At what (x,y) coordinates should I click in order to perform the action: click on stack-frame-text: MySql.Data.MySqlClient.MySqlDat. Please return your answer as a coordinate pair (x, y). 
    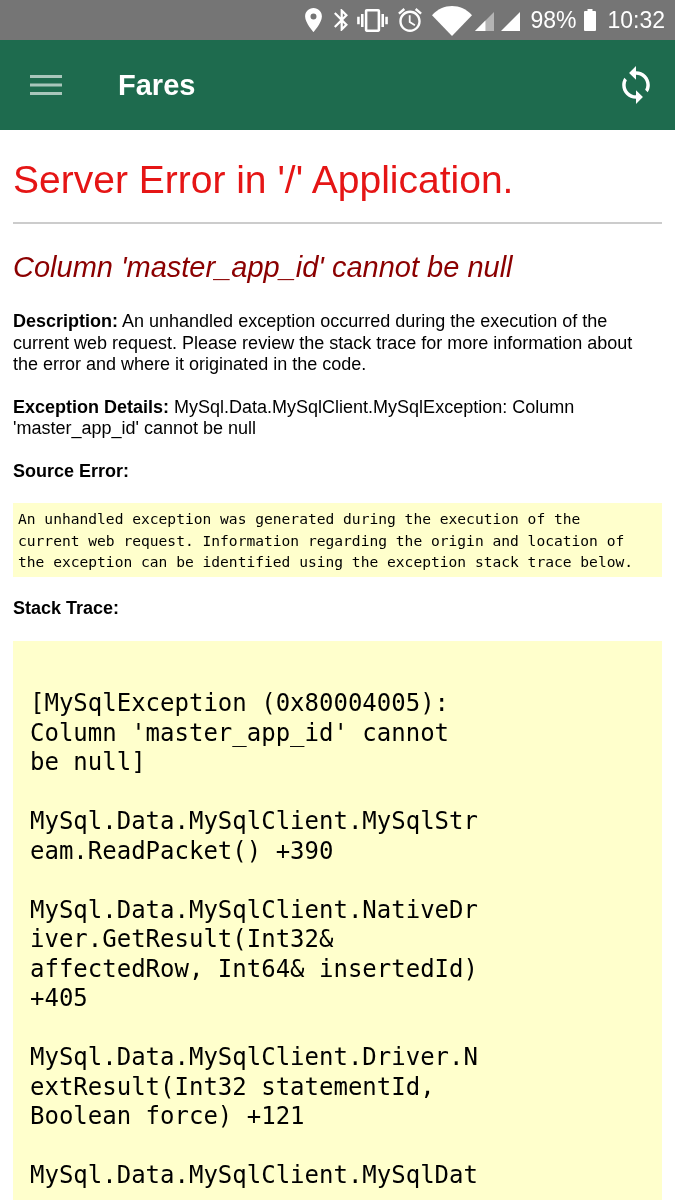
    Looking at the image, I should click on (254, 1176).